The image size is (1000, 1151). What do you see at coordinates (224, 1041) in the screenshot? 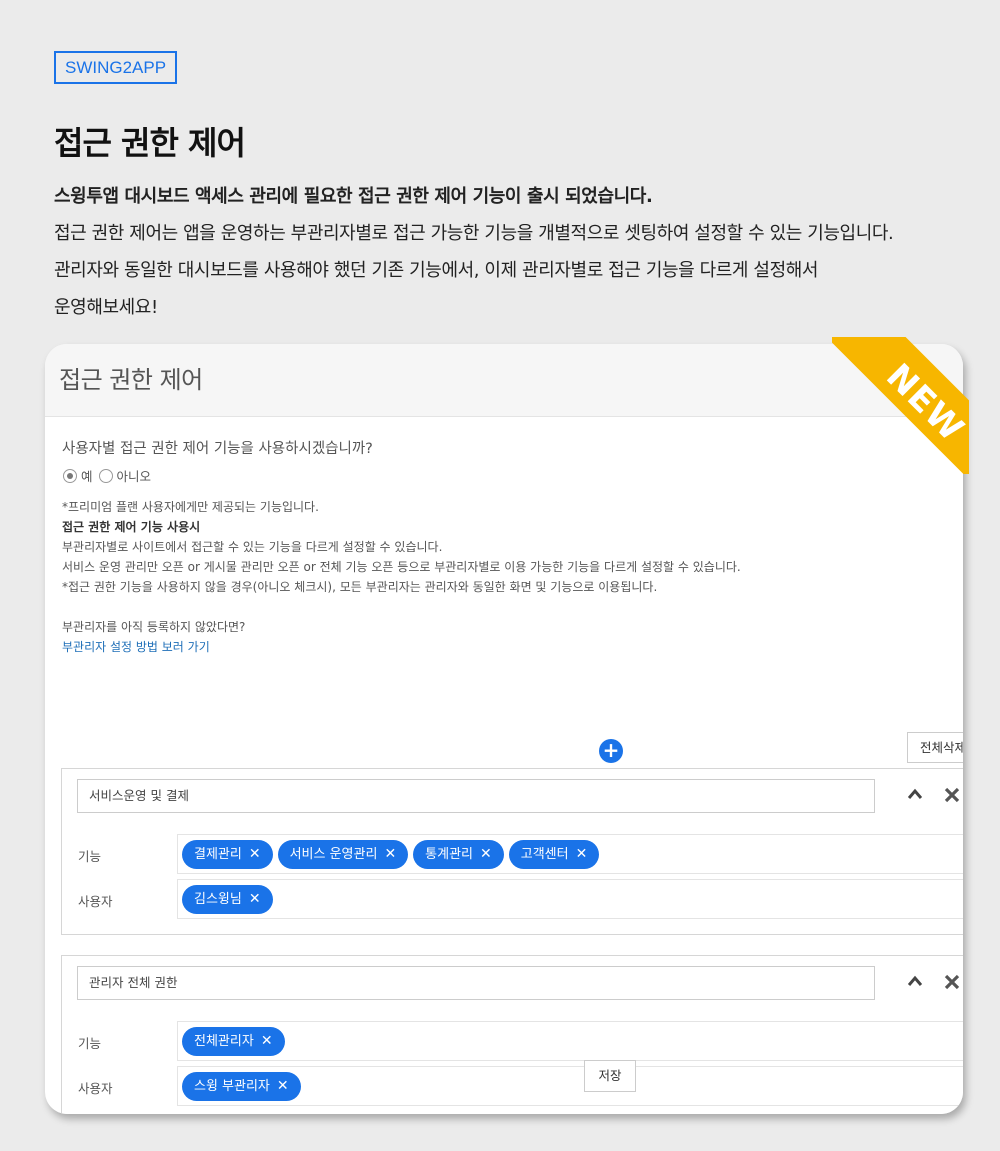
I see `tag-label: 전체관리자` at bounding box center [224, 1041].